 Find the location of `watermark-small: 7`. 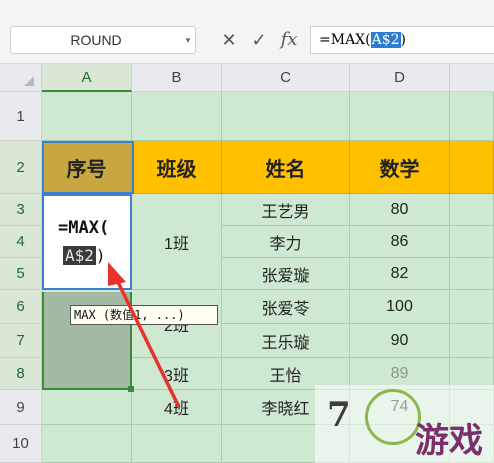

watermark-small: 7 is located at coordinates (339, 415).